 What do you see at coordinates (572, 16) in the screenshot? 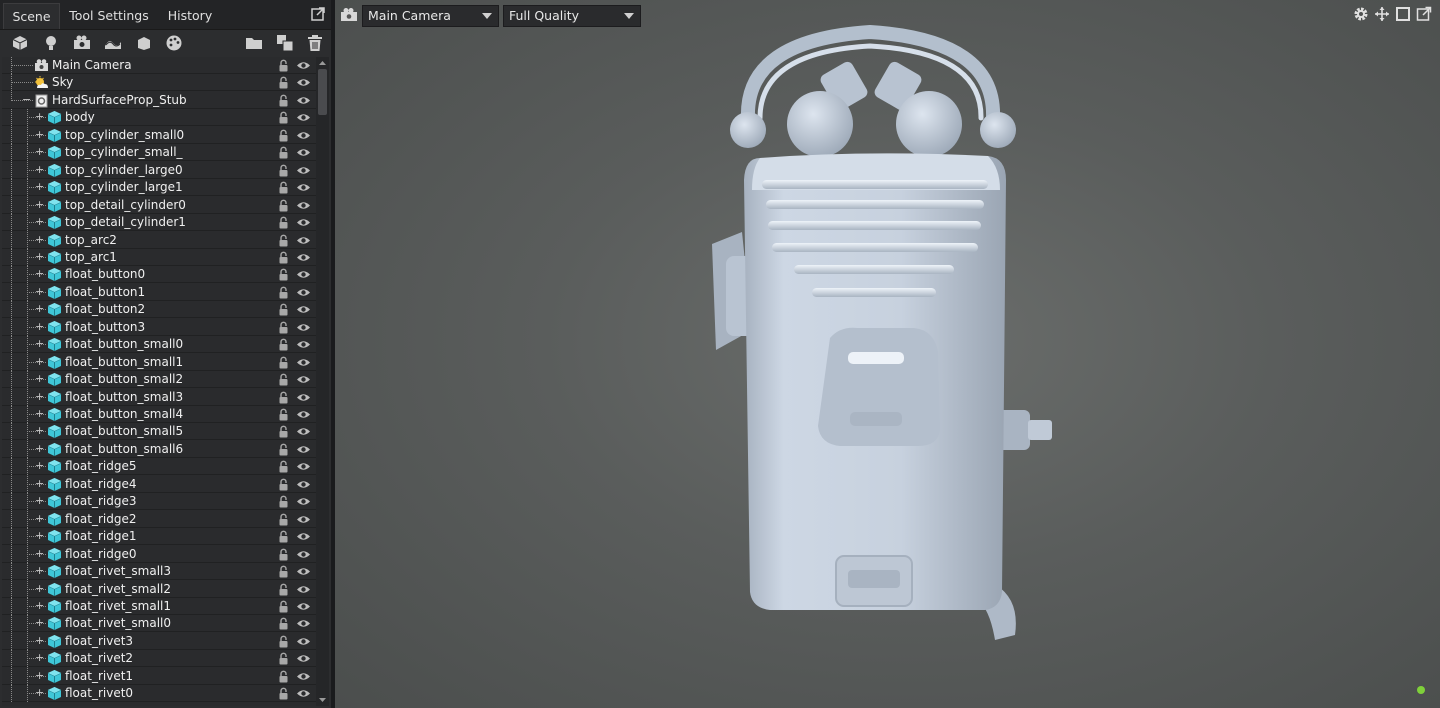
I see `quality-dropdown: Full Quality` at bounding box center [572, 16].